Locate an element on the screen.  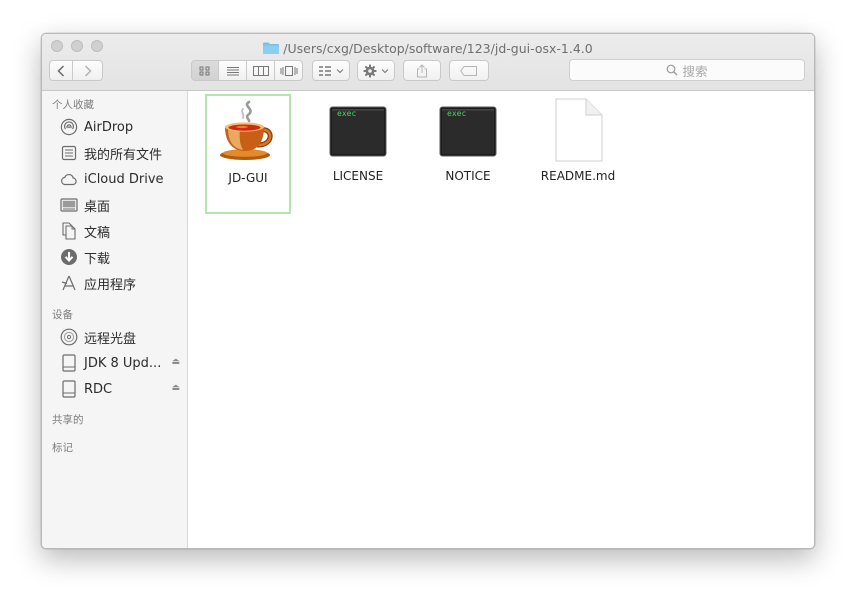
favorites-heading: 个人收藏 is located at coordinates (73, 104).